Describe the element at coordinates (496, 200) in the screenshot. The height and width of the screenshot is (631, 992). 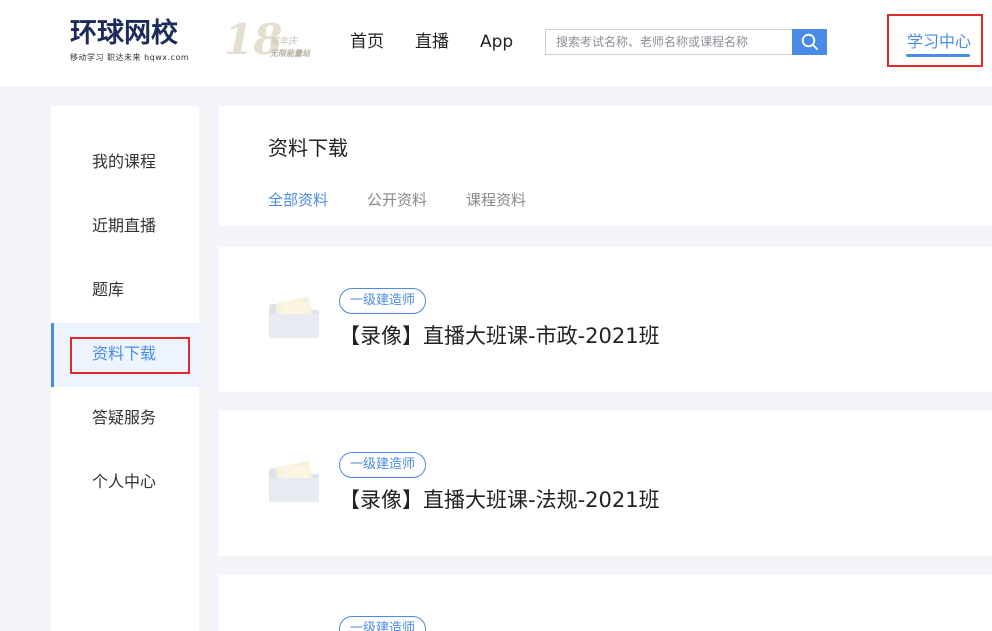
I see `tab-course-materials: 课程资料` at that location.